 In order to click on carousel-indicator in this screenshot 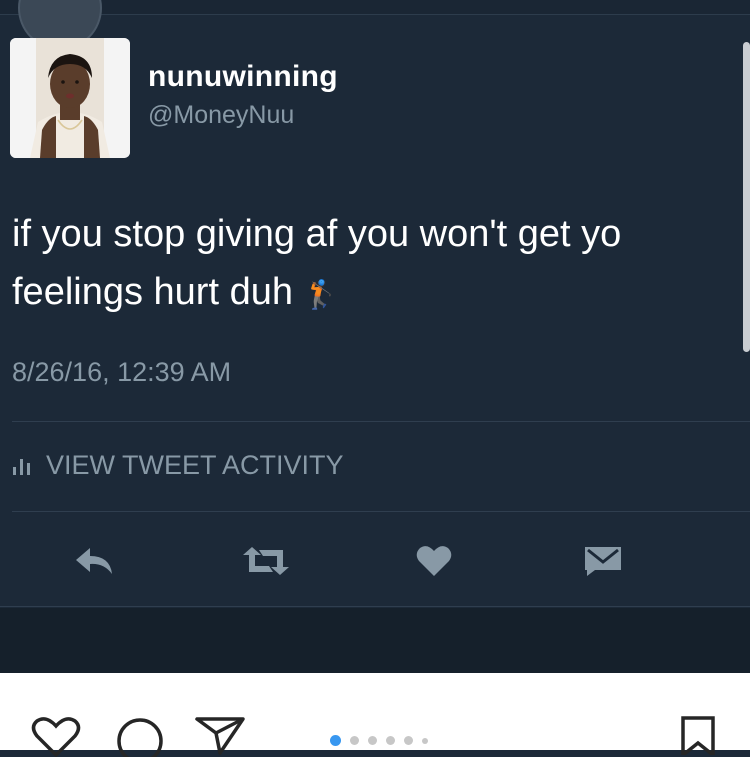, I will do `click(379, 740)`.